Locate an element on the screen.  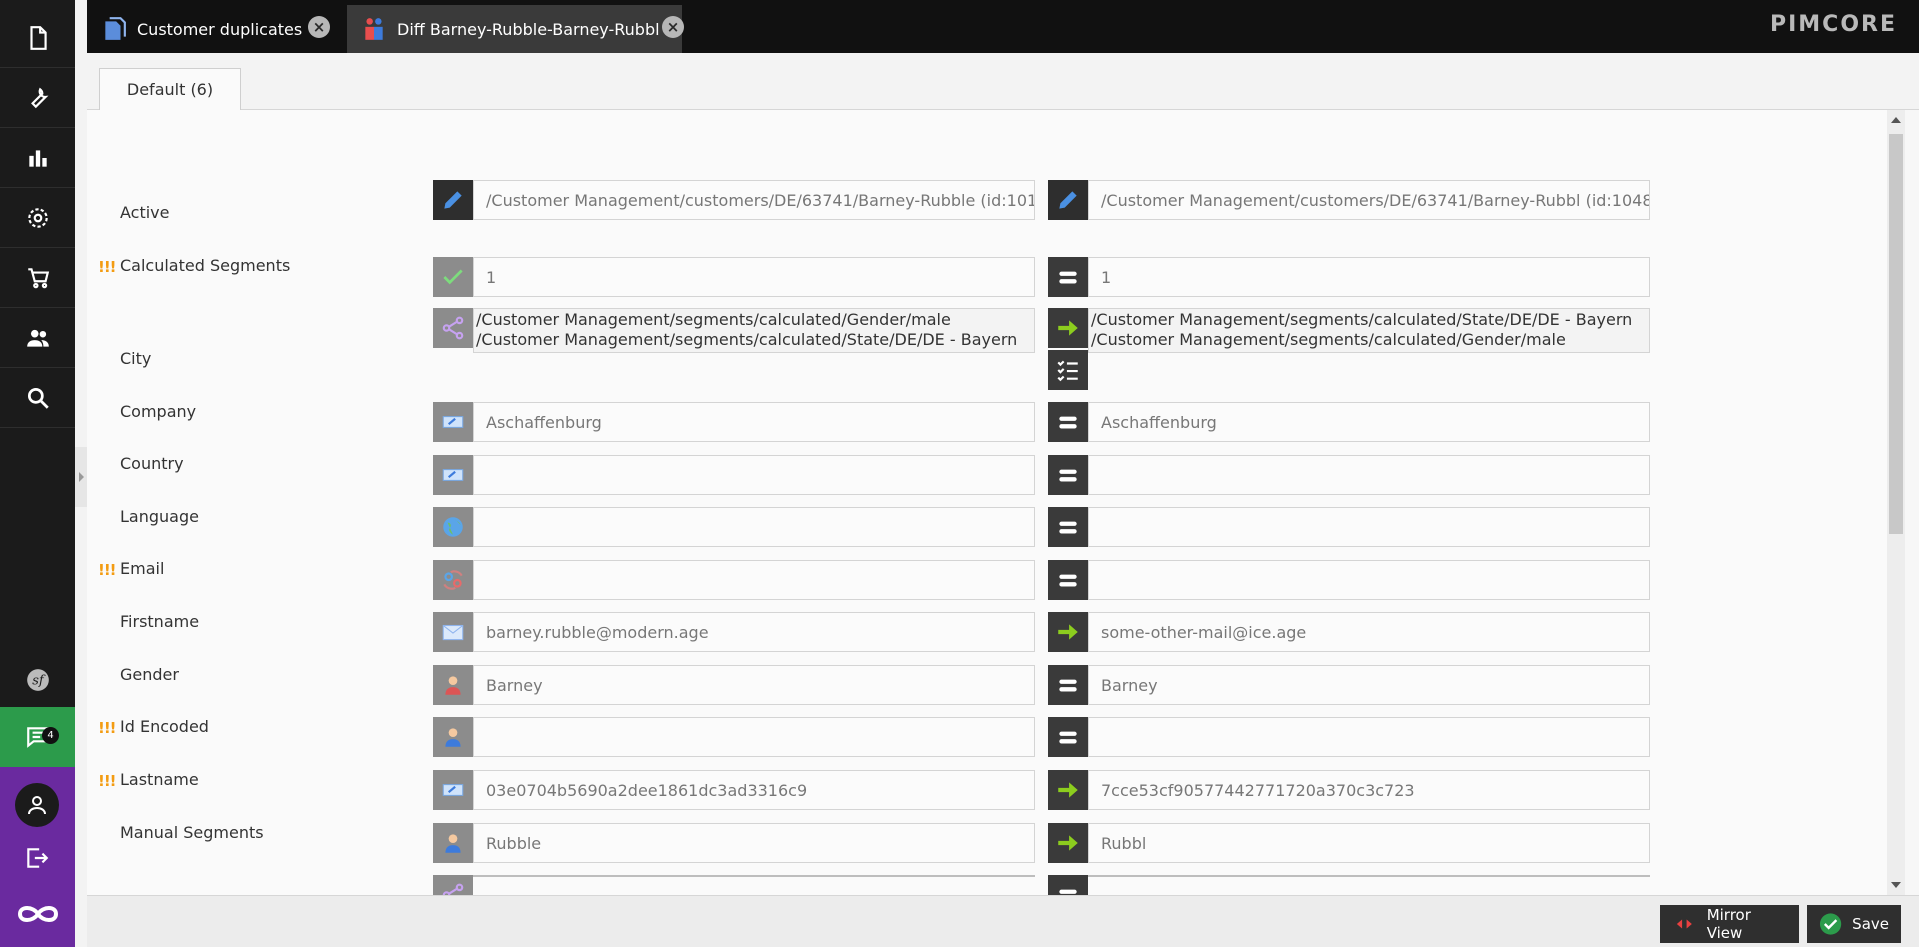
field-label-city: City is located at coordinates (136, 358).